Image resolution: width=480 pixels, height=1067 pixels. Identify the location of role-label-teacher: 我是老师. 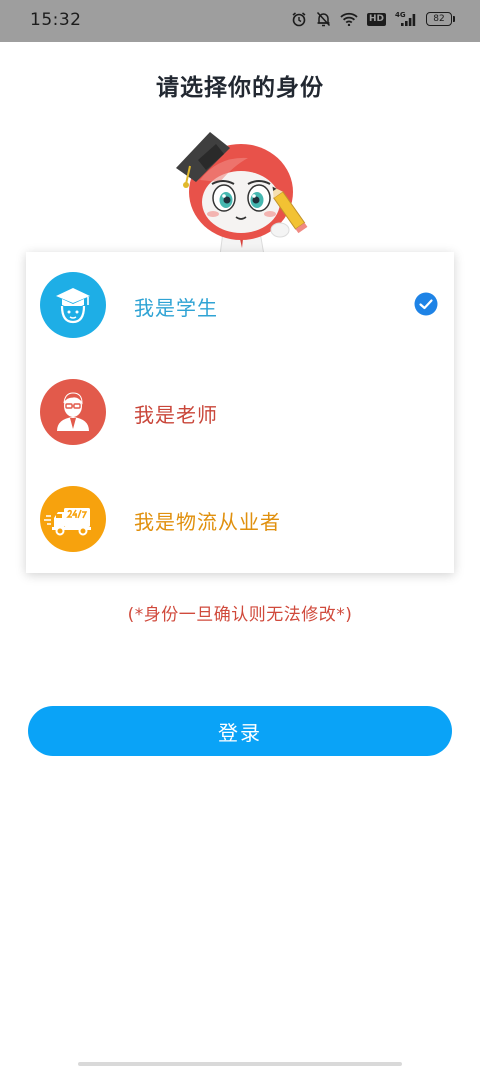
(176, 415).